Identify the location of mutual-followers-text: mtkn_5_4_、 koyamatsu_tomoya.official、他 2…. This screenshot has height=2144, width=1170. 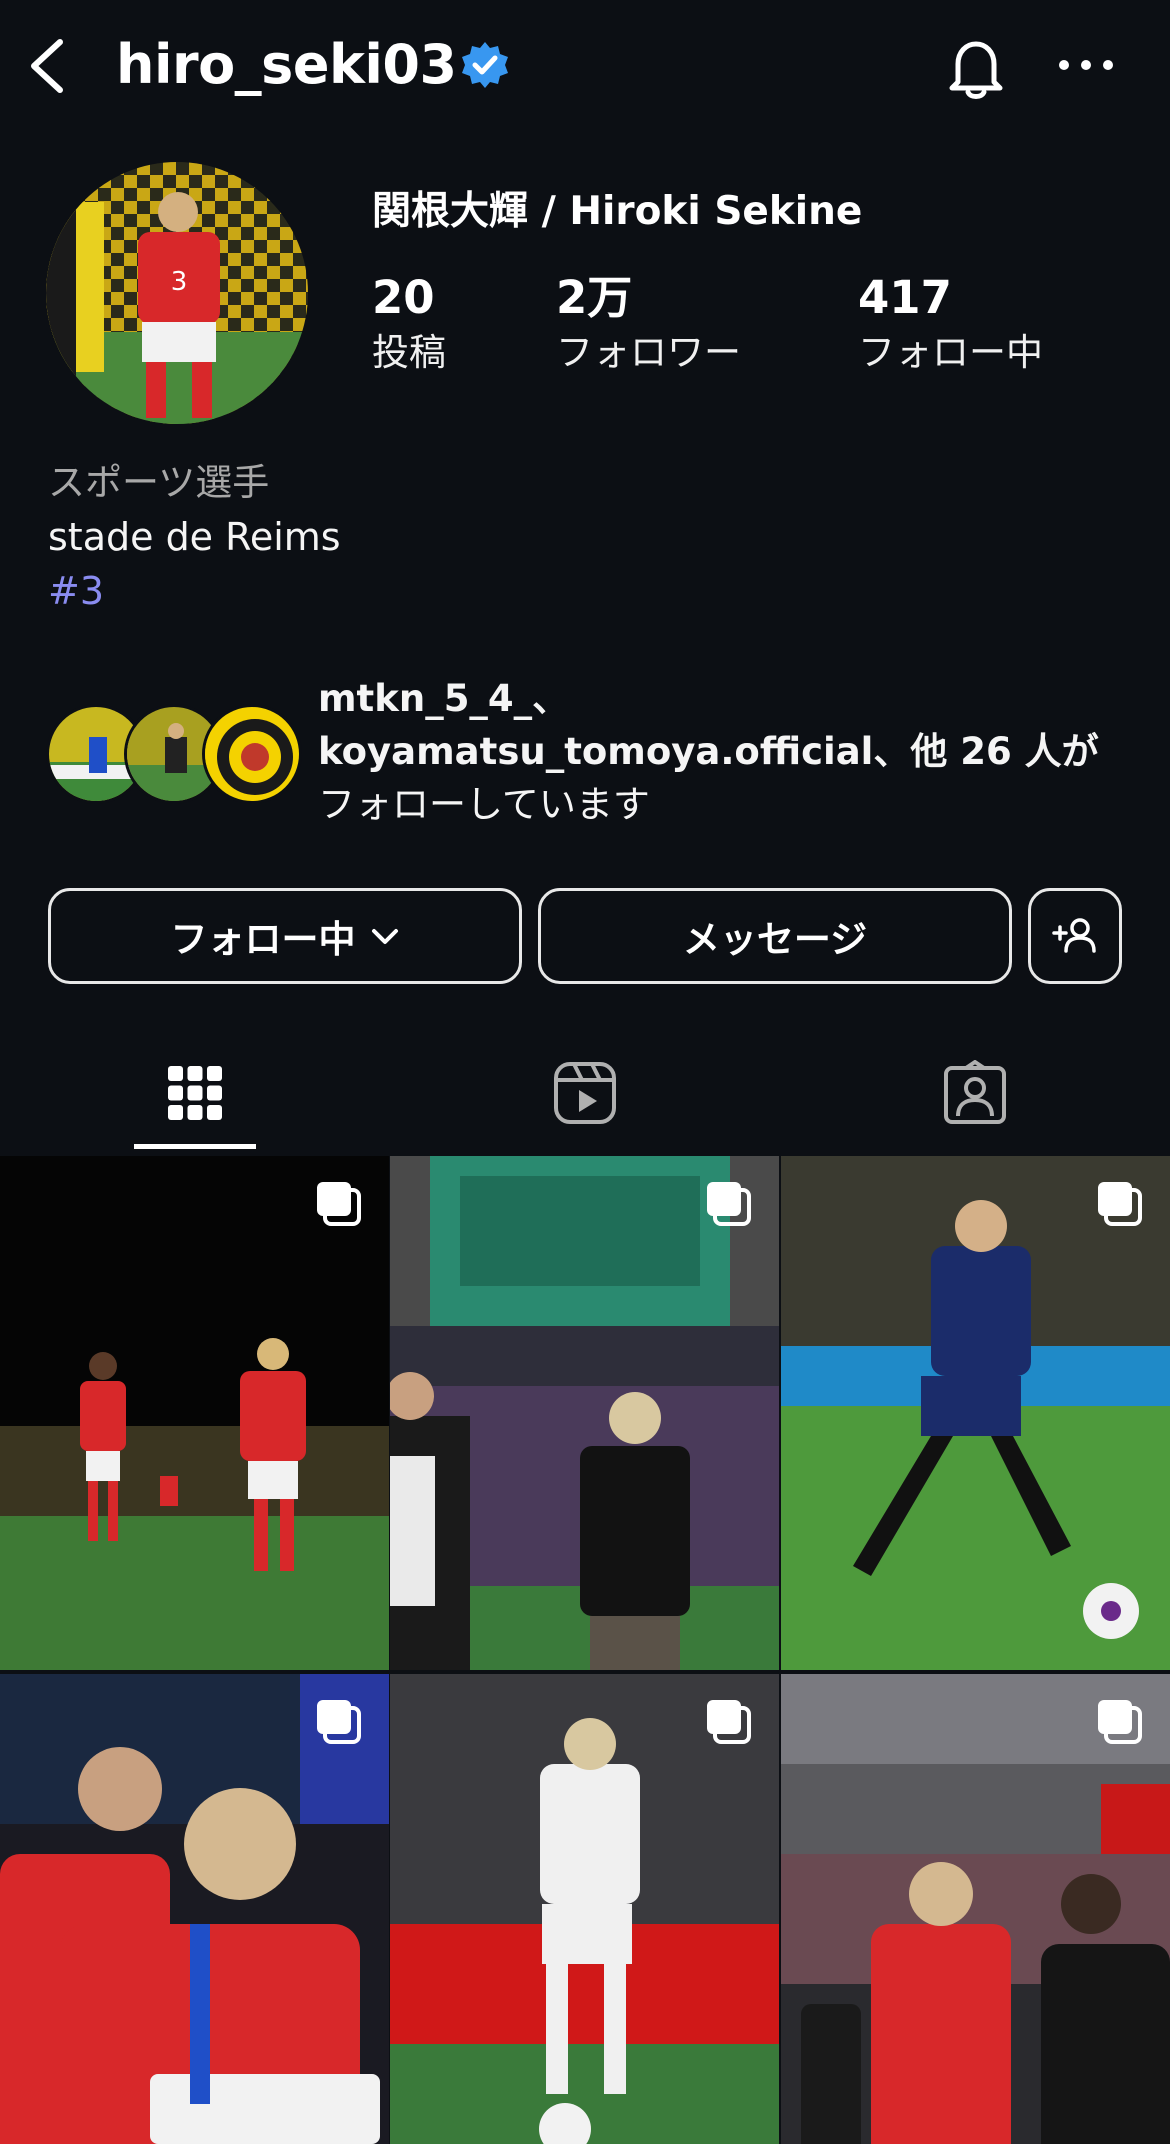
(728, 751).